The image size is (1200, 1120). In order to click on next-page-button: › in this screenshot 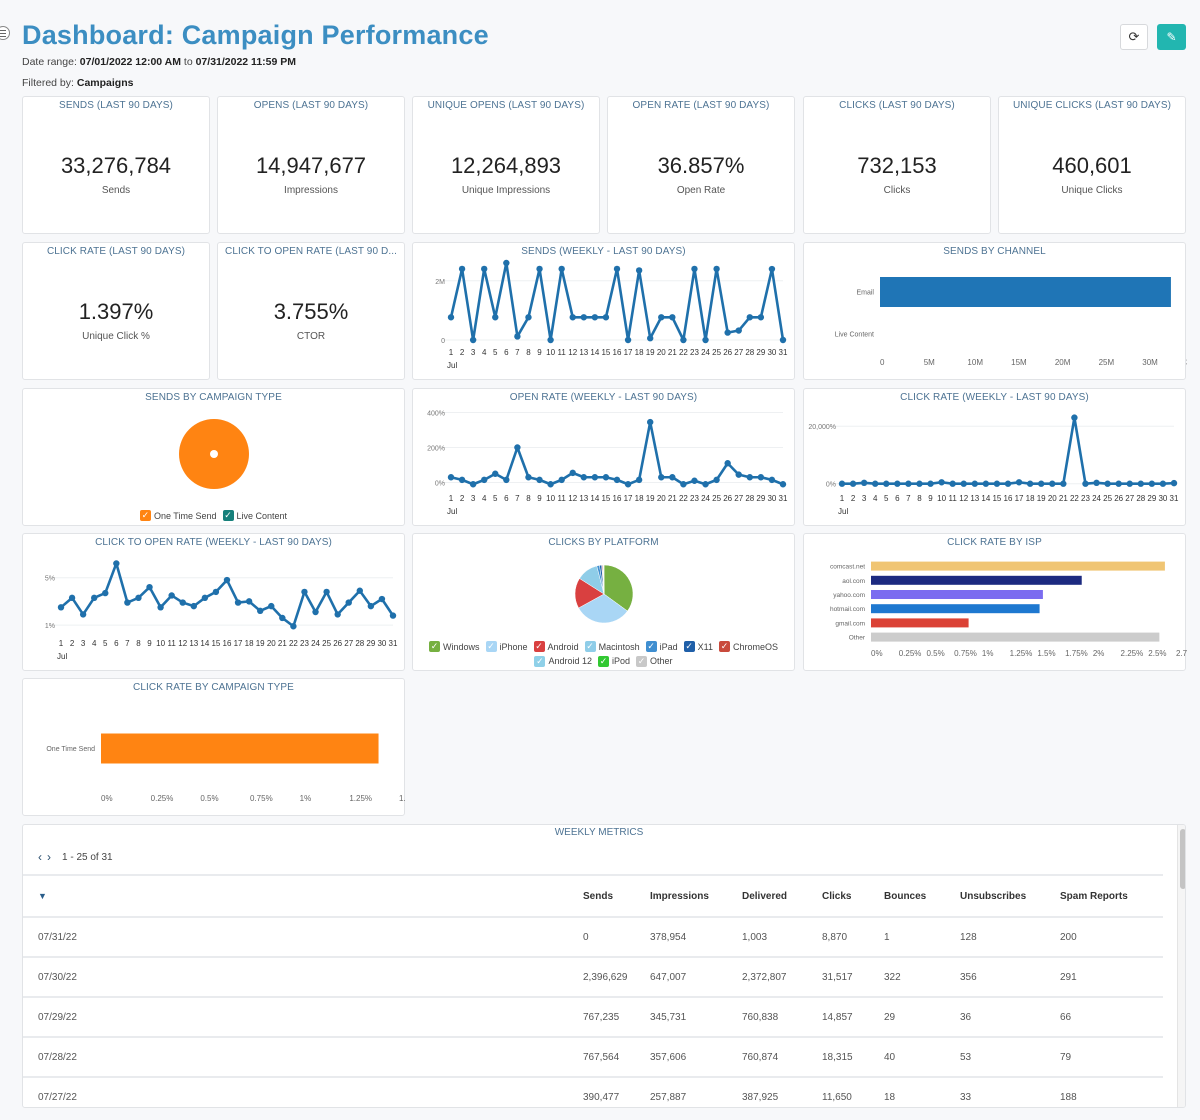, I will do `click(49, 857)`.